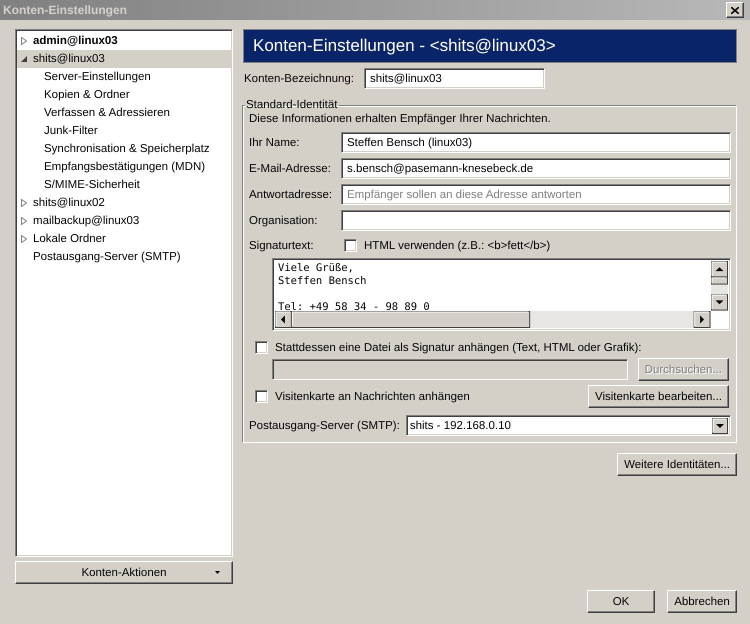 The height and width of the screenshot is (624, 750). Describe the element at coordinates (282, 246) in the screenshot. I see `field-label: Signaturtext:` at that location.